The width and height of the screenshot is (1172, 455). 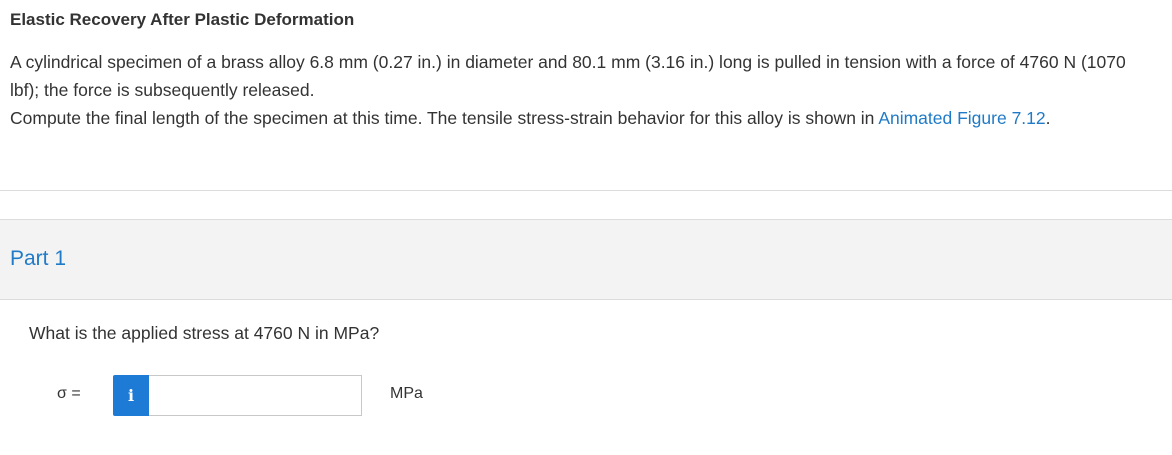 I want to click on info-icon: i, so click(x=131, y=395).